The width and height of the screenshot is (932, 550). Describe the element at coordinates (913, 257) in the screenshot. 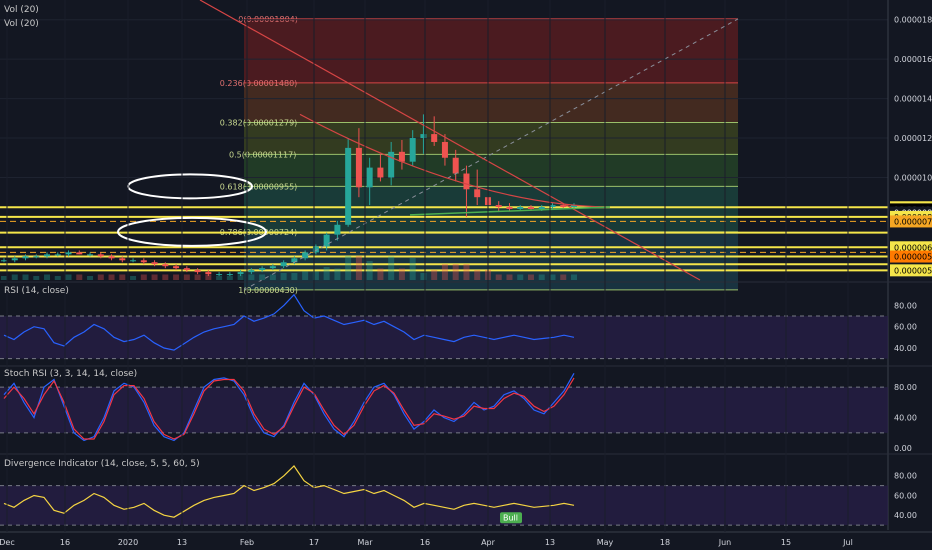

I see `price-badge-6: 0.00000599` at that location.